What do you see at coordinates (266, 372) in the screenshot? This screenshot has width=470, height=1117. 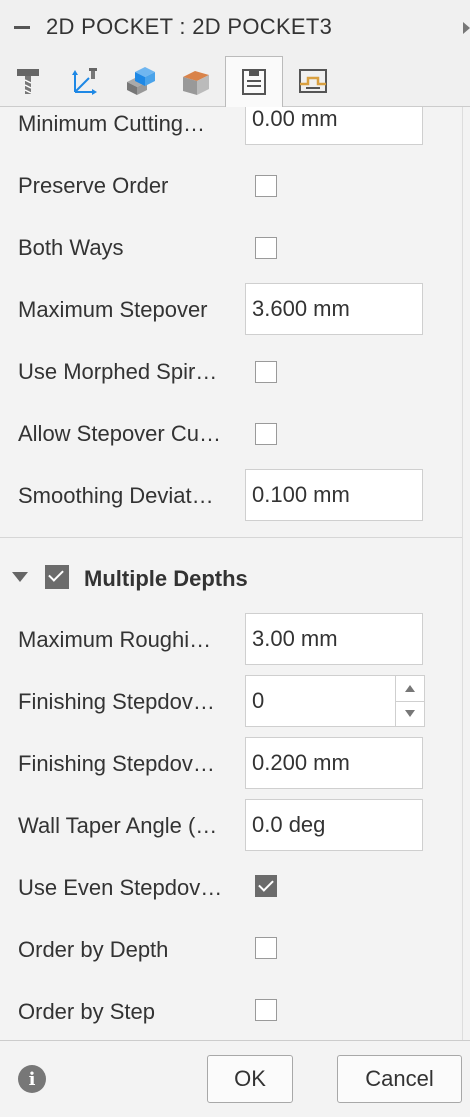 I see `morphed-spiral-checkbox` at bounding box center [266, 372].